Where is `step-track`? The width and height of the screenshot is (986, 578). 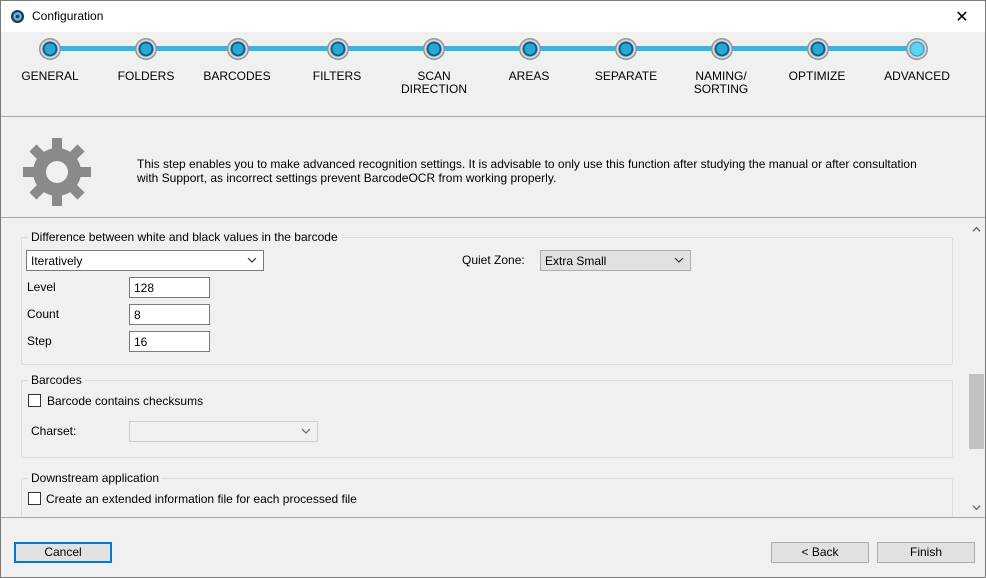
step-track is located at coordinates (484, 48).